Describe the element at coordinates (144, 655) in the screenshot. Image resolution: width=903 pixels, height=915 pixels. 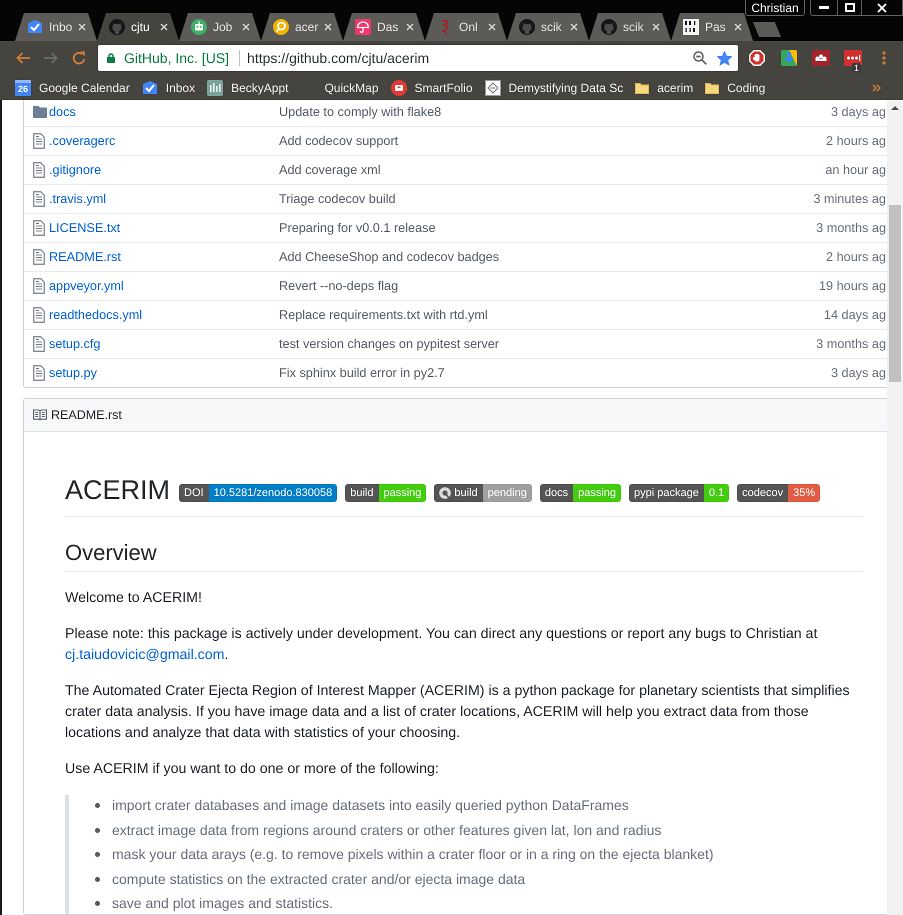
I see `email-link: cj.taiudovicic@gmail.com` at that location.